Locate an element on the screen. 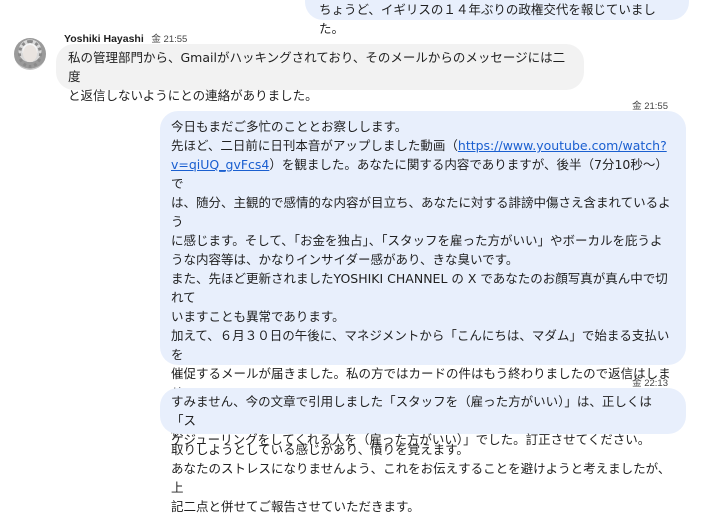 The width and height of the screenshot is (705, 516). message-line: いますことも異常であります。 is located at coordinates (258, 316).